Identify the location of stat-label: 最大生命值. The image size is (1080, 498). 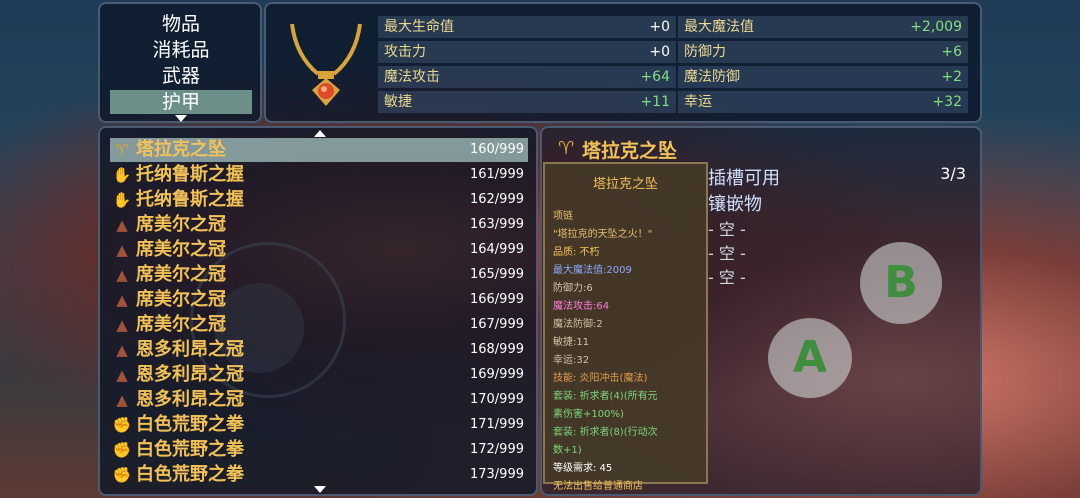
(419, 27).